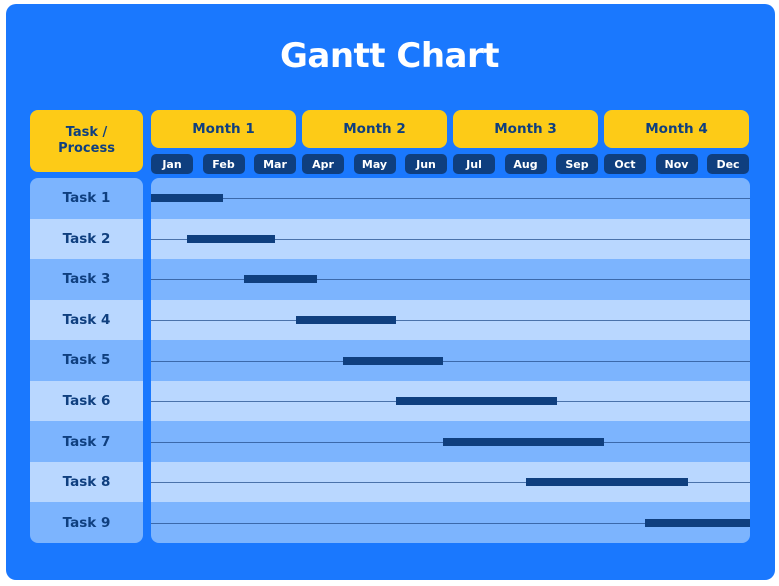 This screenshot has width=779, height=586. I want to click on task-label-4: Task 4, so click(86, 320).